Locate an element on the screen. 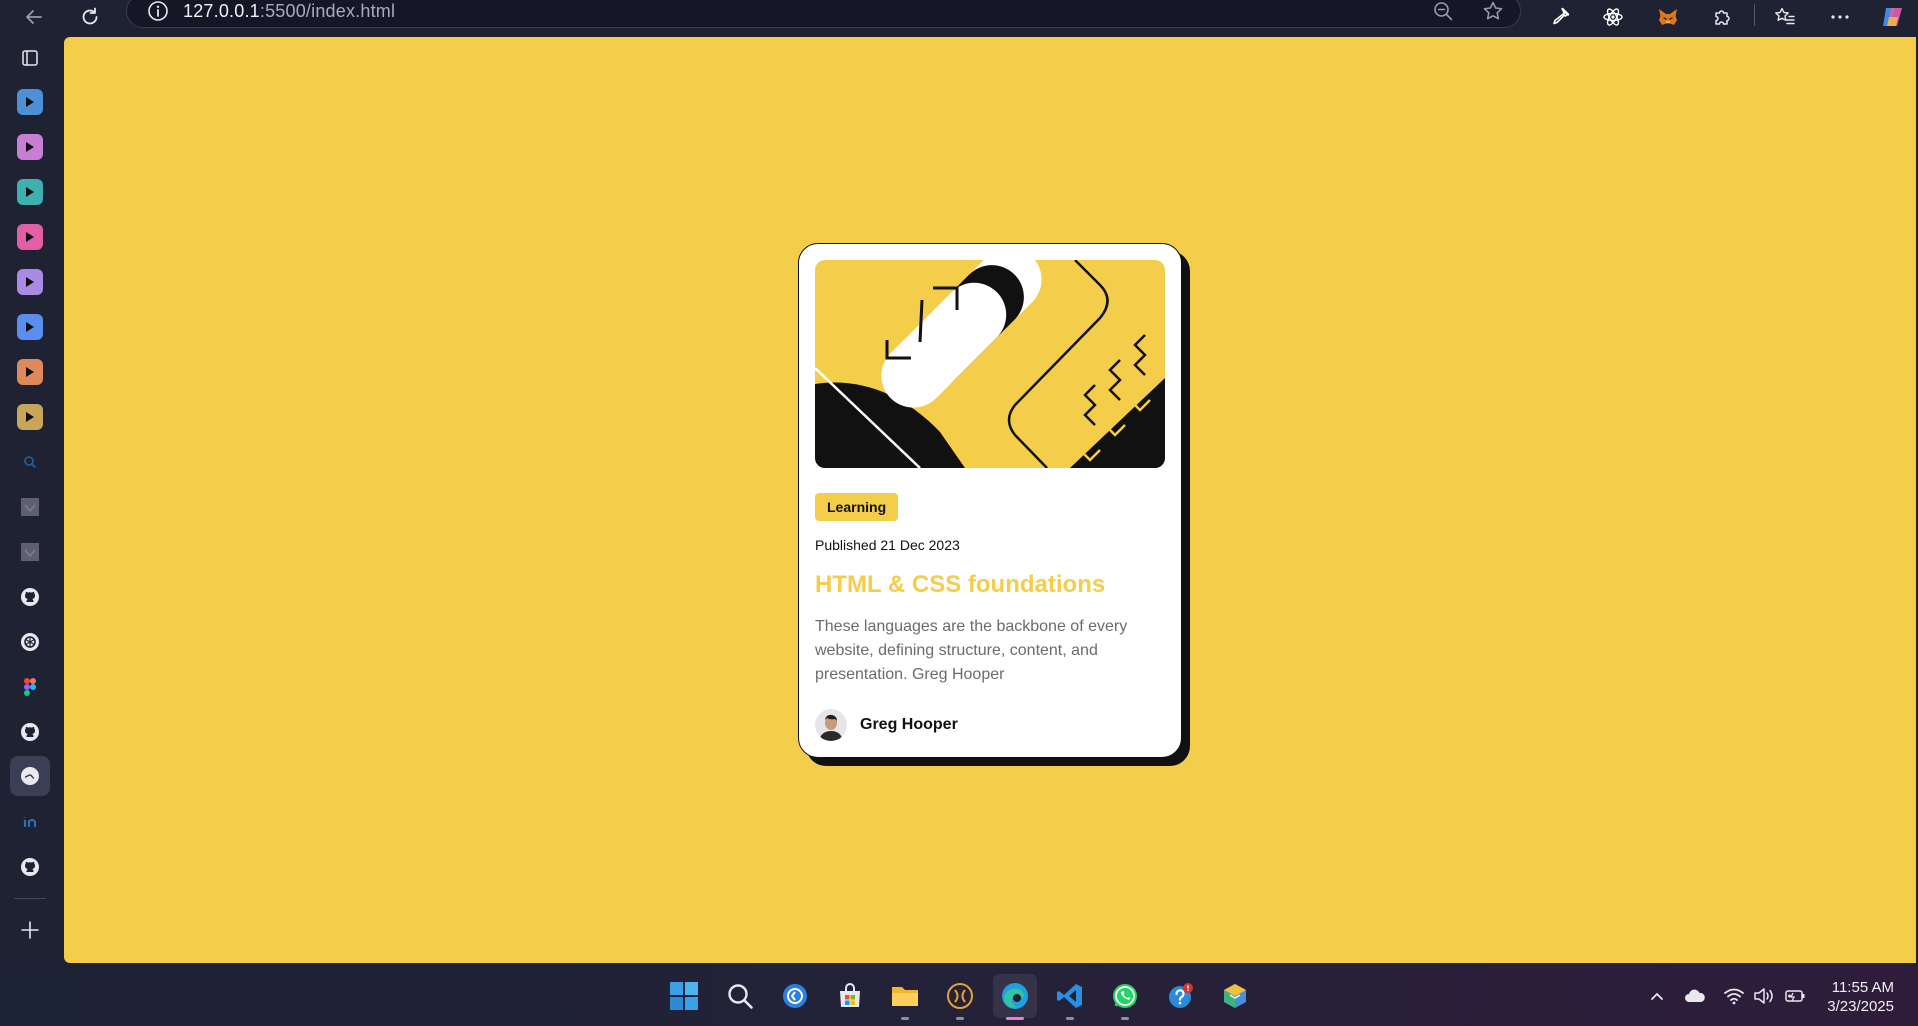 The height and width of the screenshot is (1026, 1918). author-name: Greg Hooper is located at coordinates (909, 724).